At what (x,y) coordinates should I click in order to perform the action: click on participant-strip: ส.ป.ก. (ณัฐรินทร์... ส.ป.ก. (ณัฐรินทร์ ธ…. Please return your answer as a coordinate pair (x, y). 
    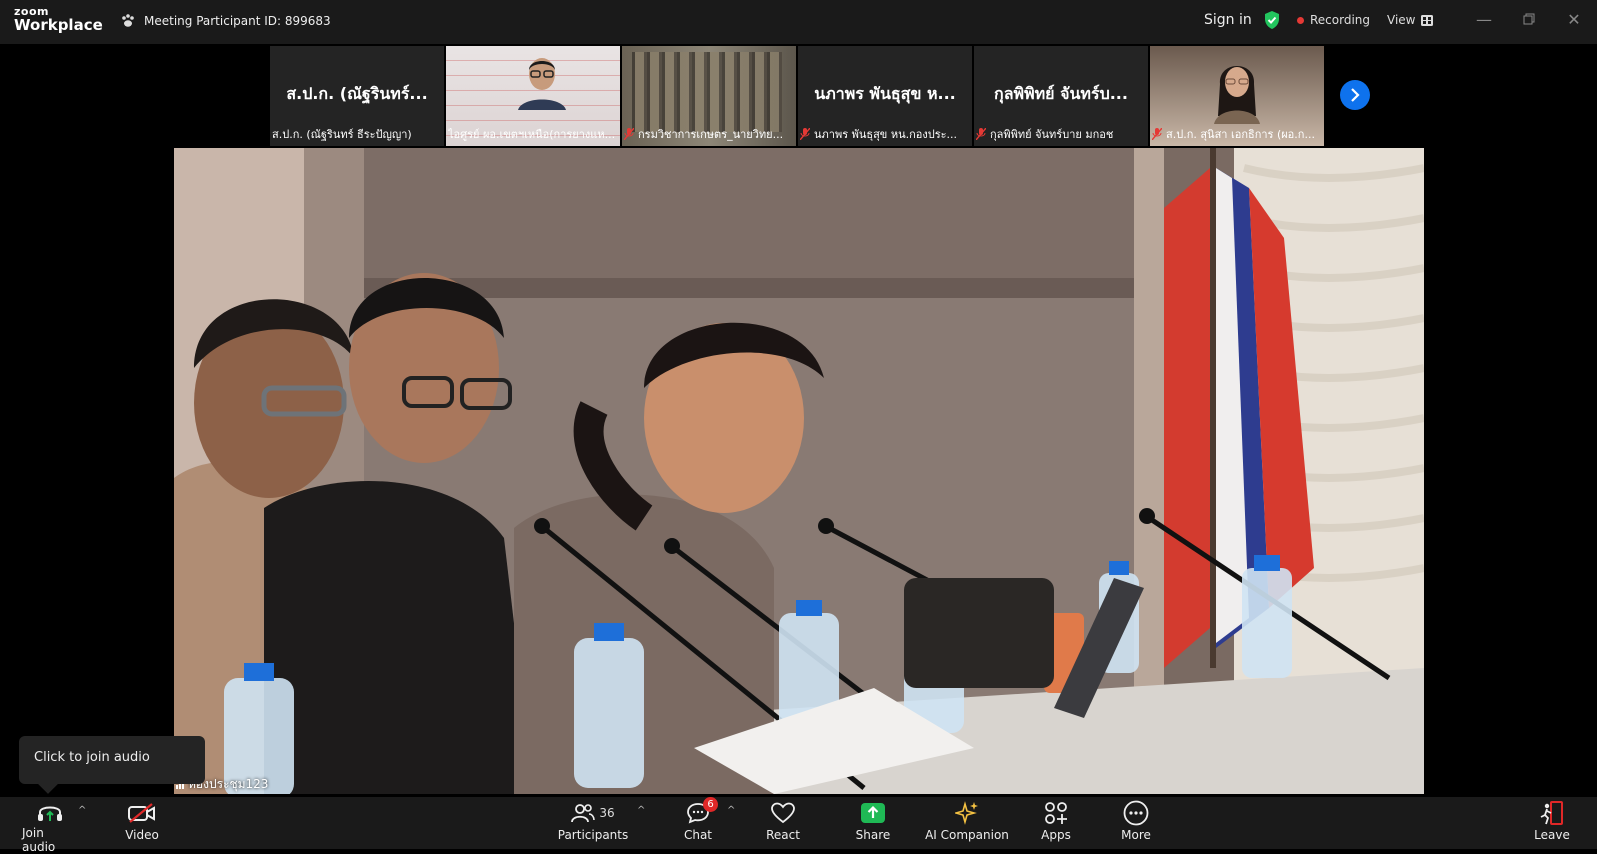
    Looking at the image, I should click on (797, 96).